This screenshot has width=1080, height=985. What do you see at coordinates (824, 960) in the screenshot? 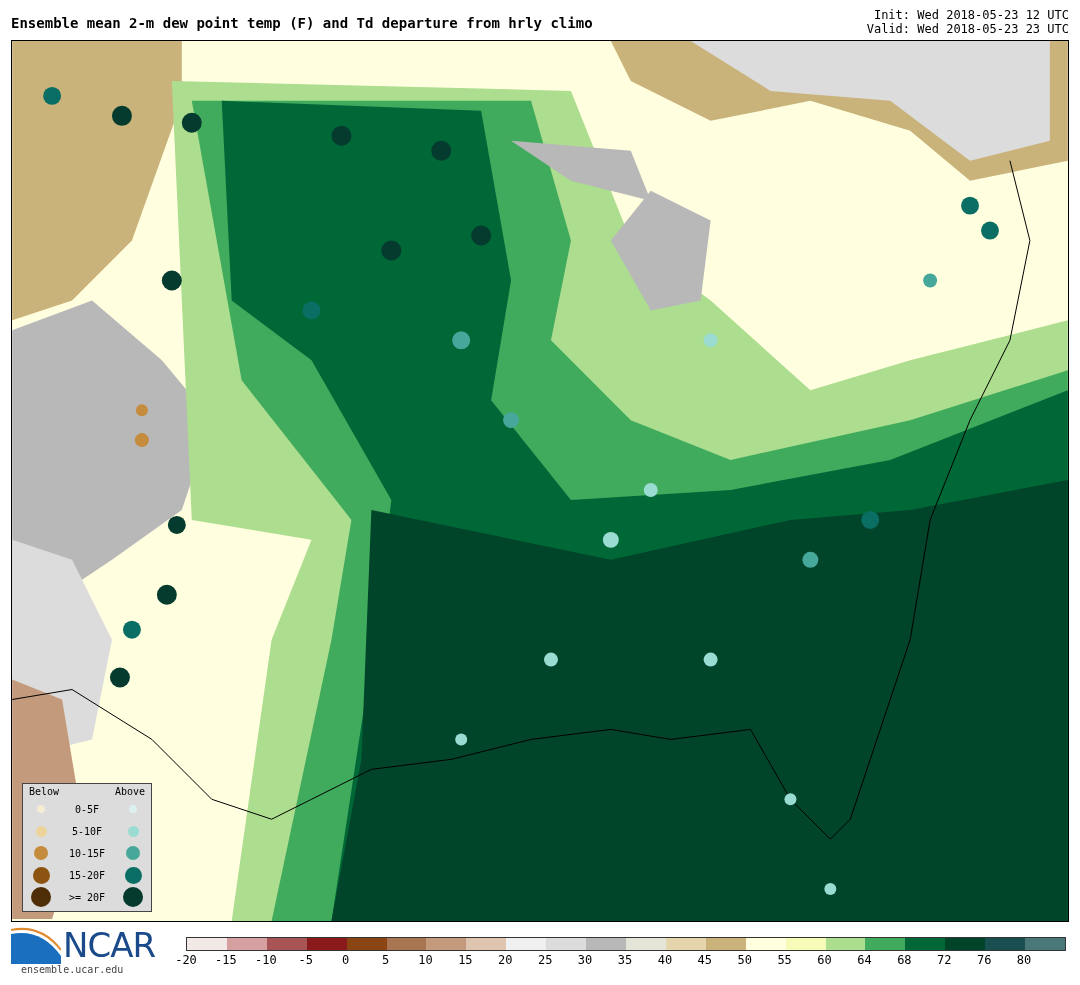
I see `colorbar-tick-label: 60` at bounding box center [824, 960].